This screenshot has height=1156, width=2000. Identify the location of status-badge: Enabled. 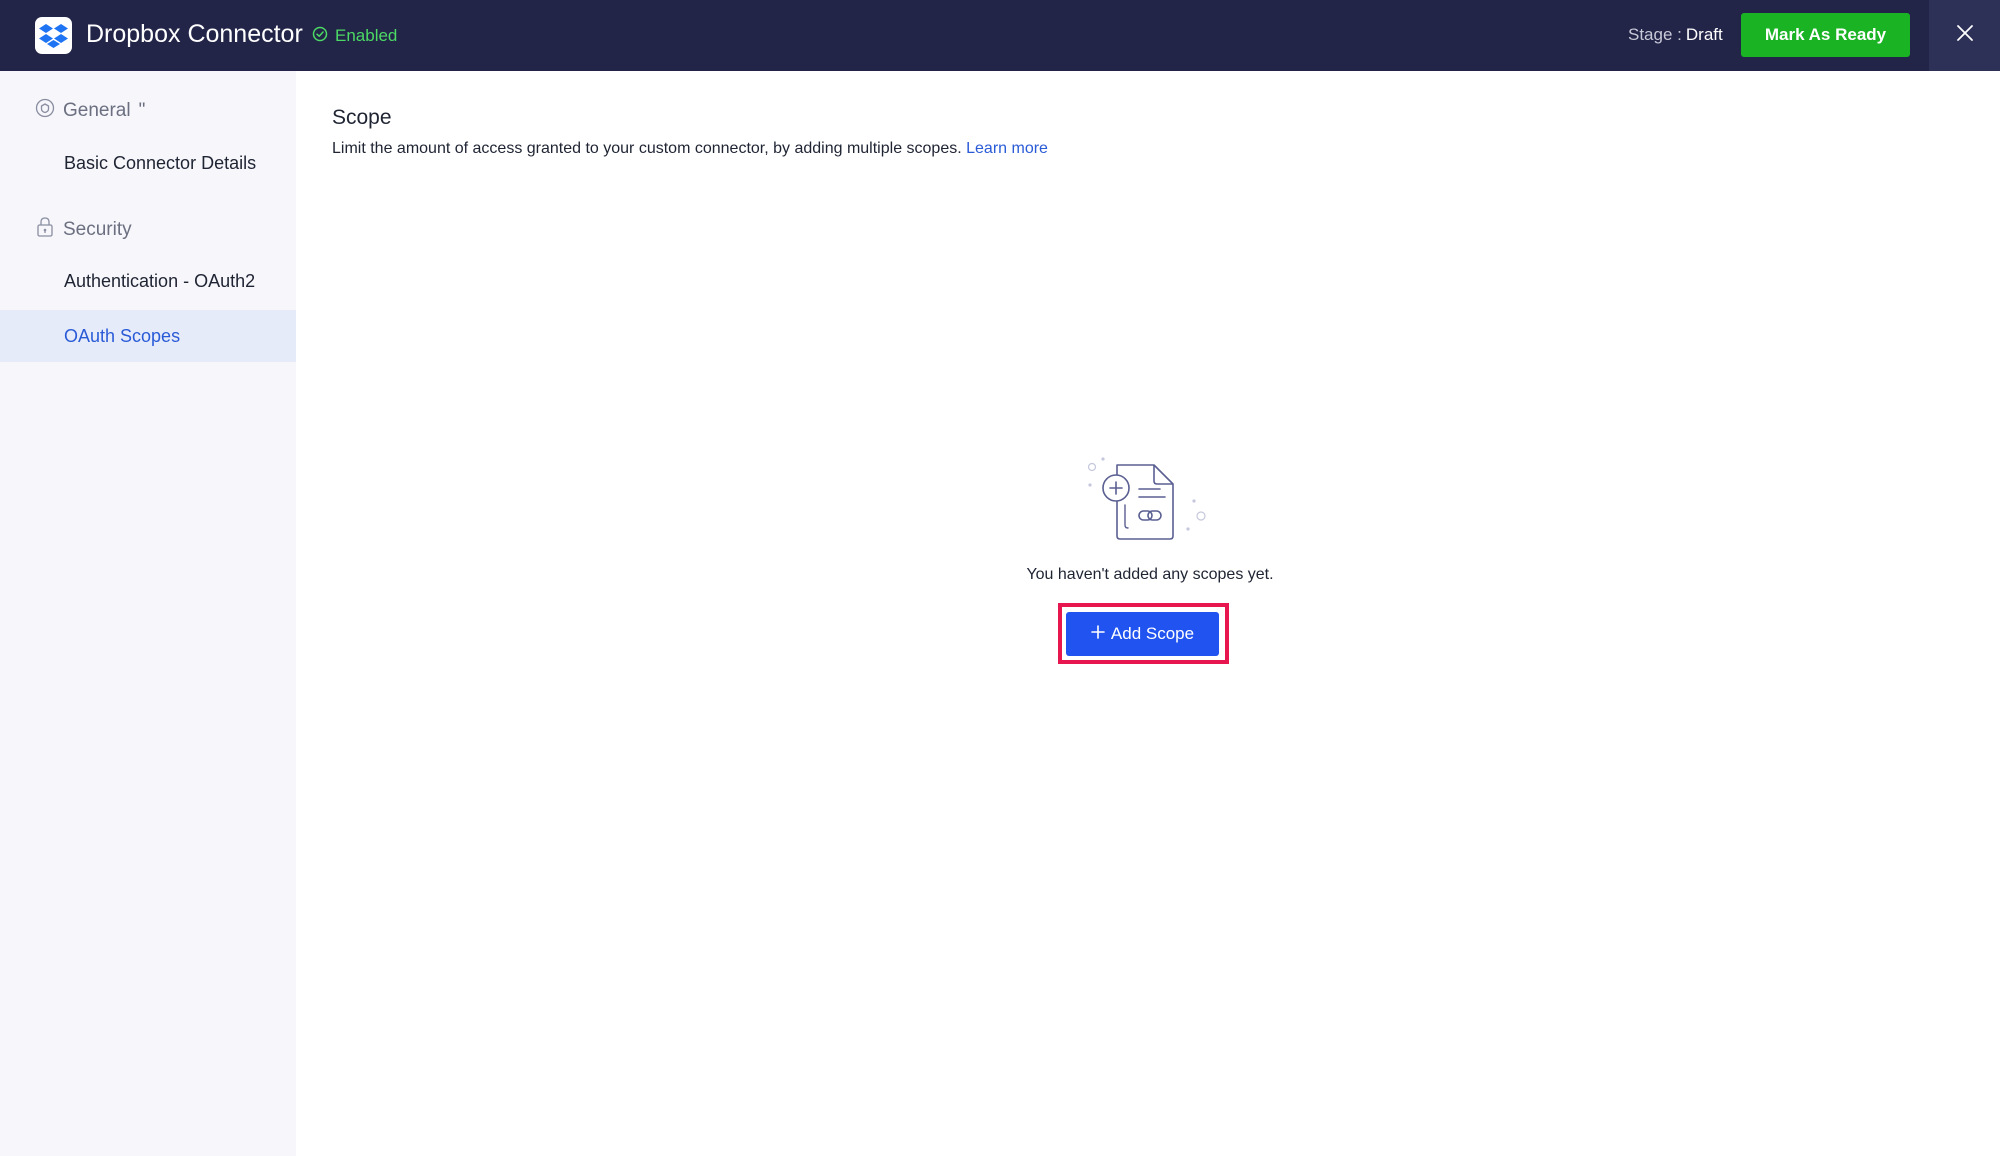
(354, 36).